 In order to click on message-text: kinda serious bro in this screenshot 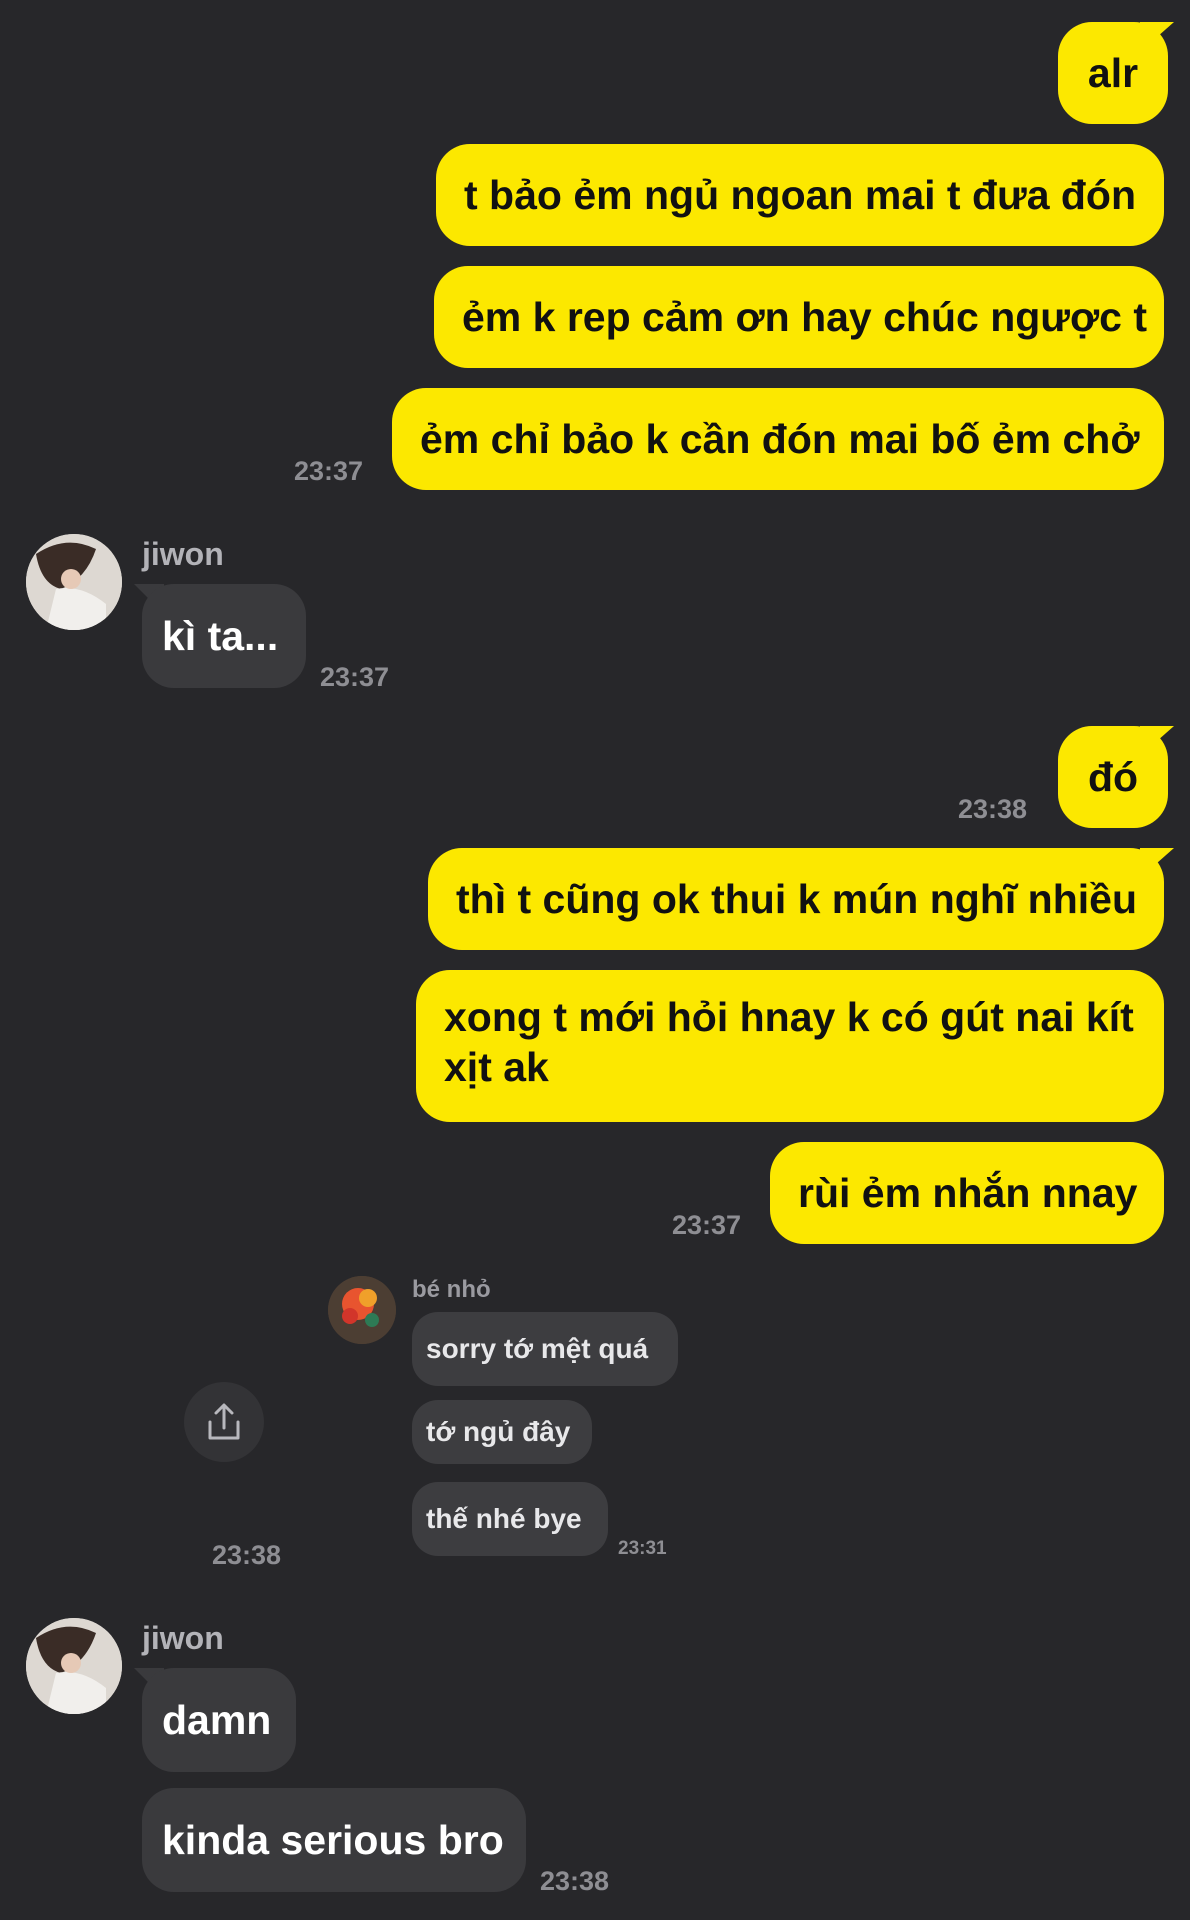, I will do `click(333, 1839)`.